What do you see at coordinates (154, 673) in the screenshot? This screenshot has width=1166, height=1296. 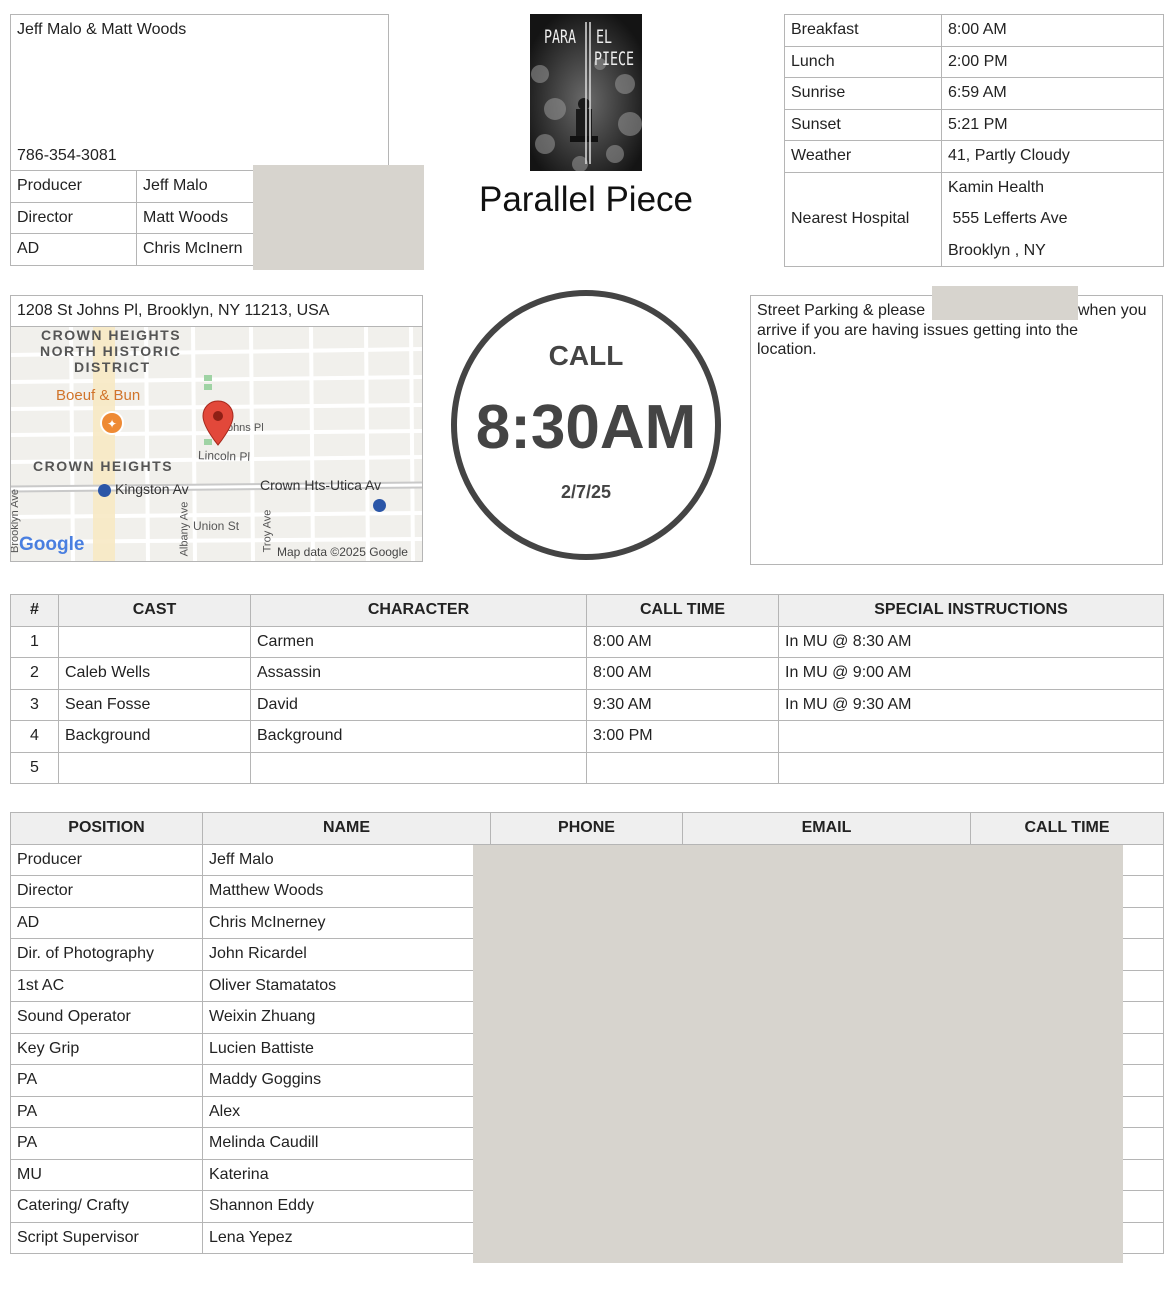 I see `table-cell: Caleb Wells` at bounding box center [154, 673].